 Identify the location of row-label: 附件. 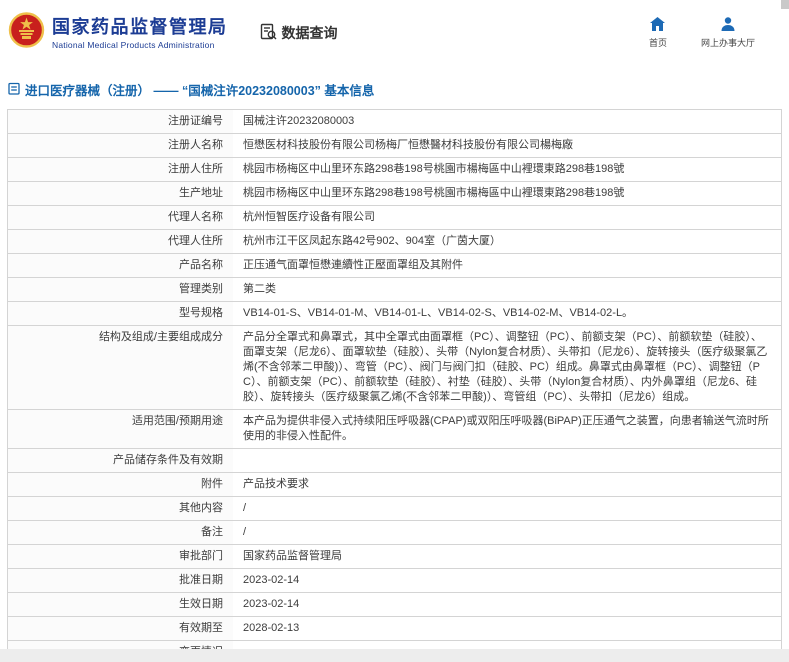
(120, 484).